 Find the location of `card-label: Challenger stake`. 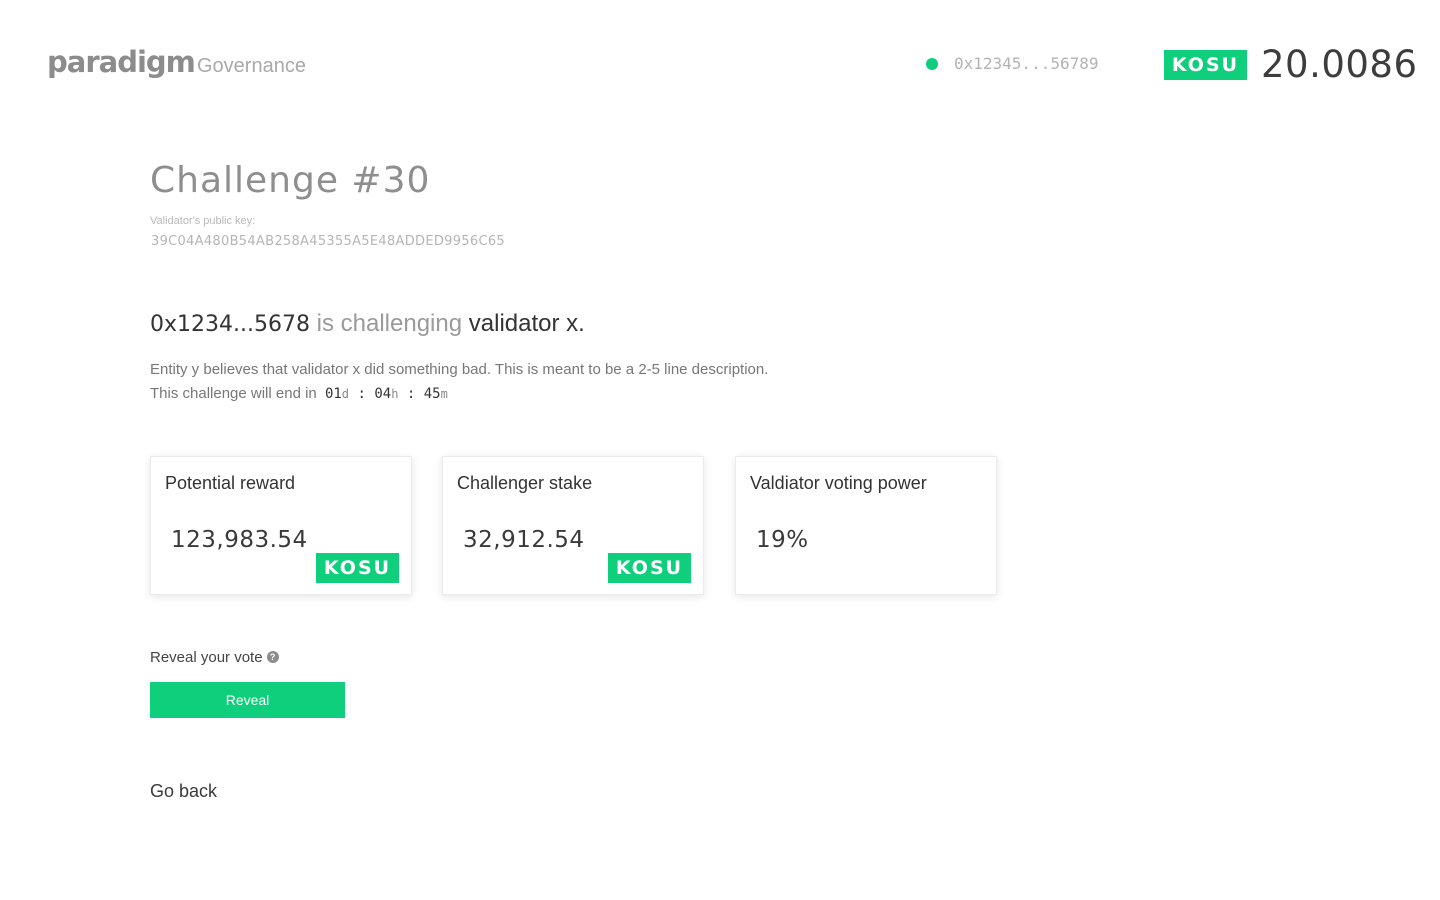

card-label: Challenger stake is located at coordinates (525, 483).